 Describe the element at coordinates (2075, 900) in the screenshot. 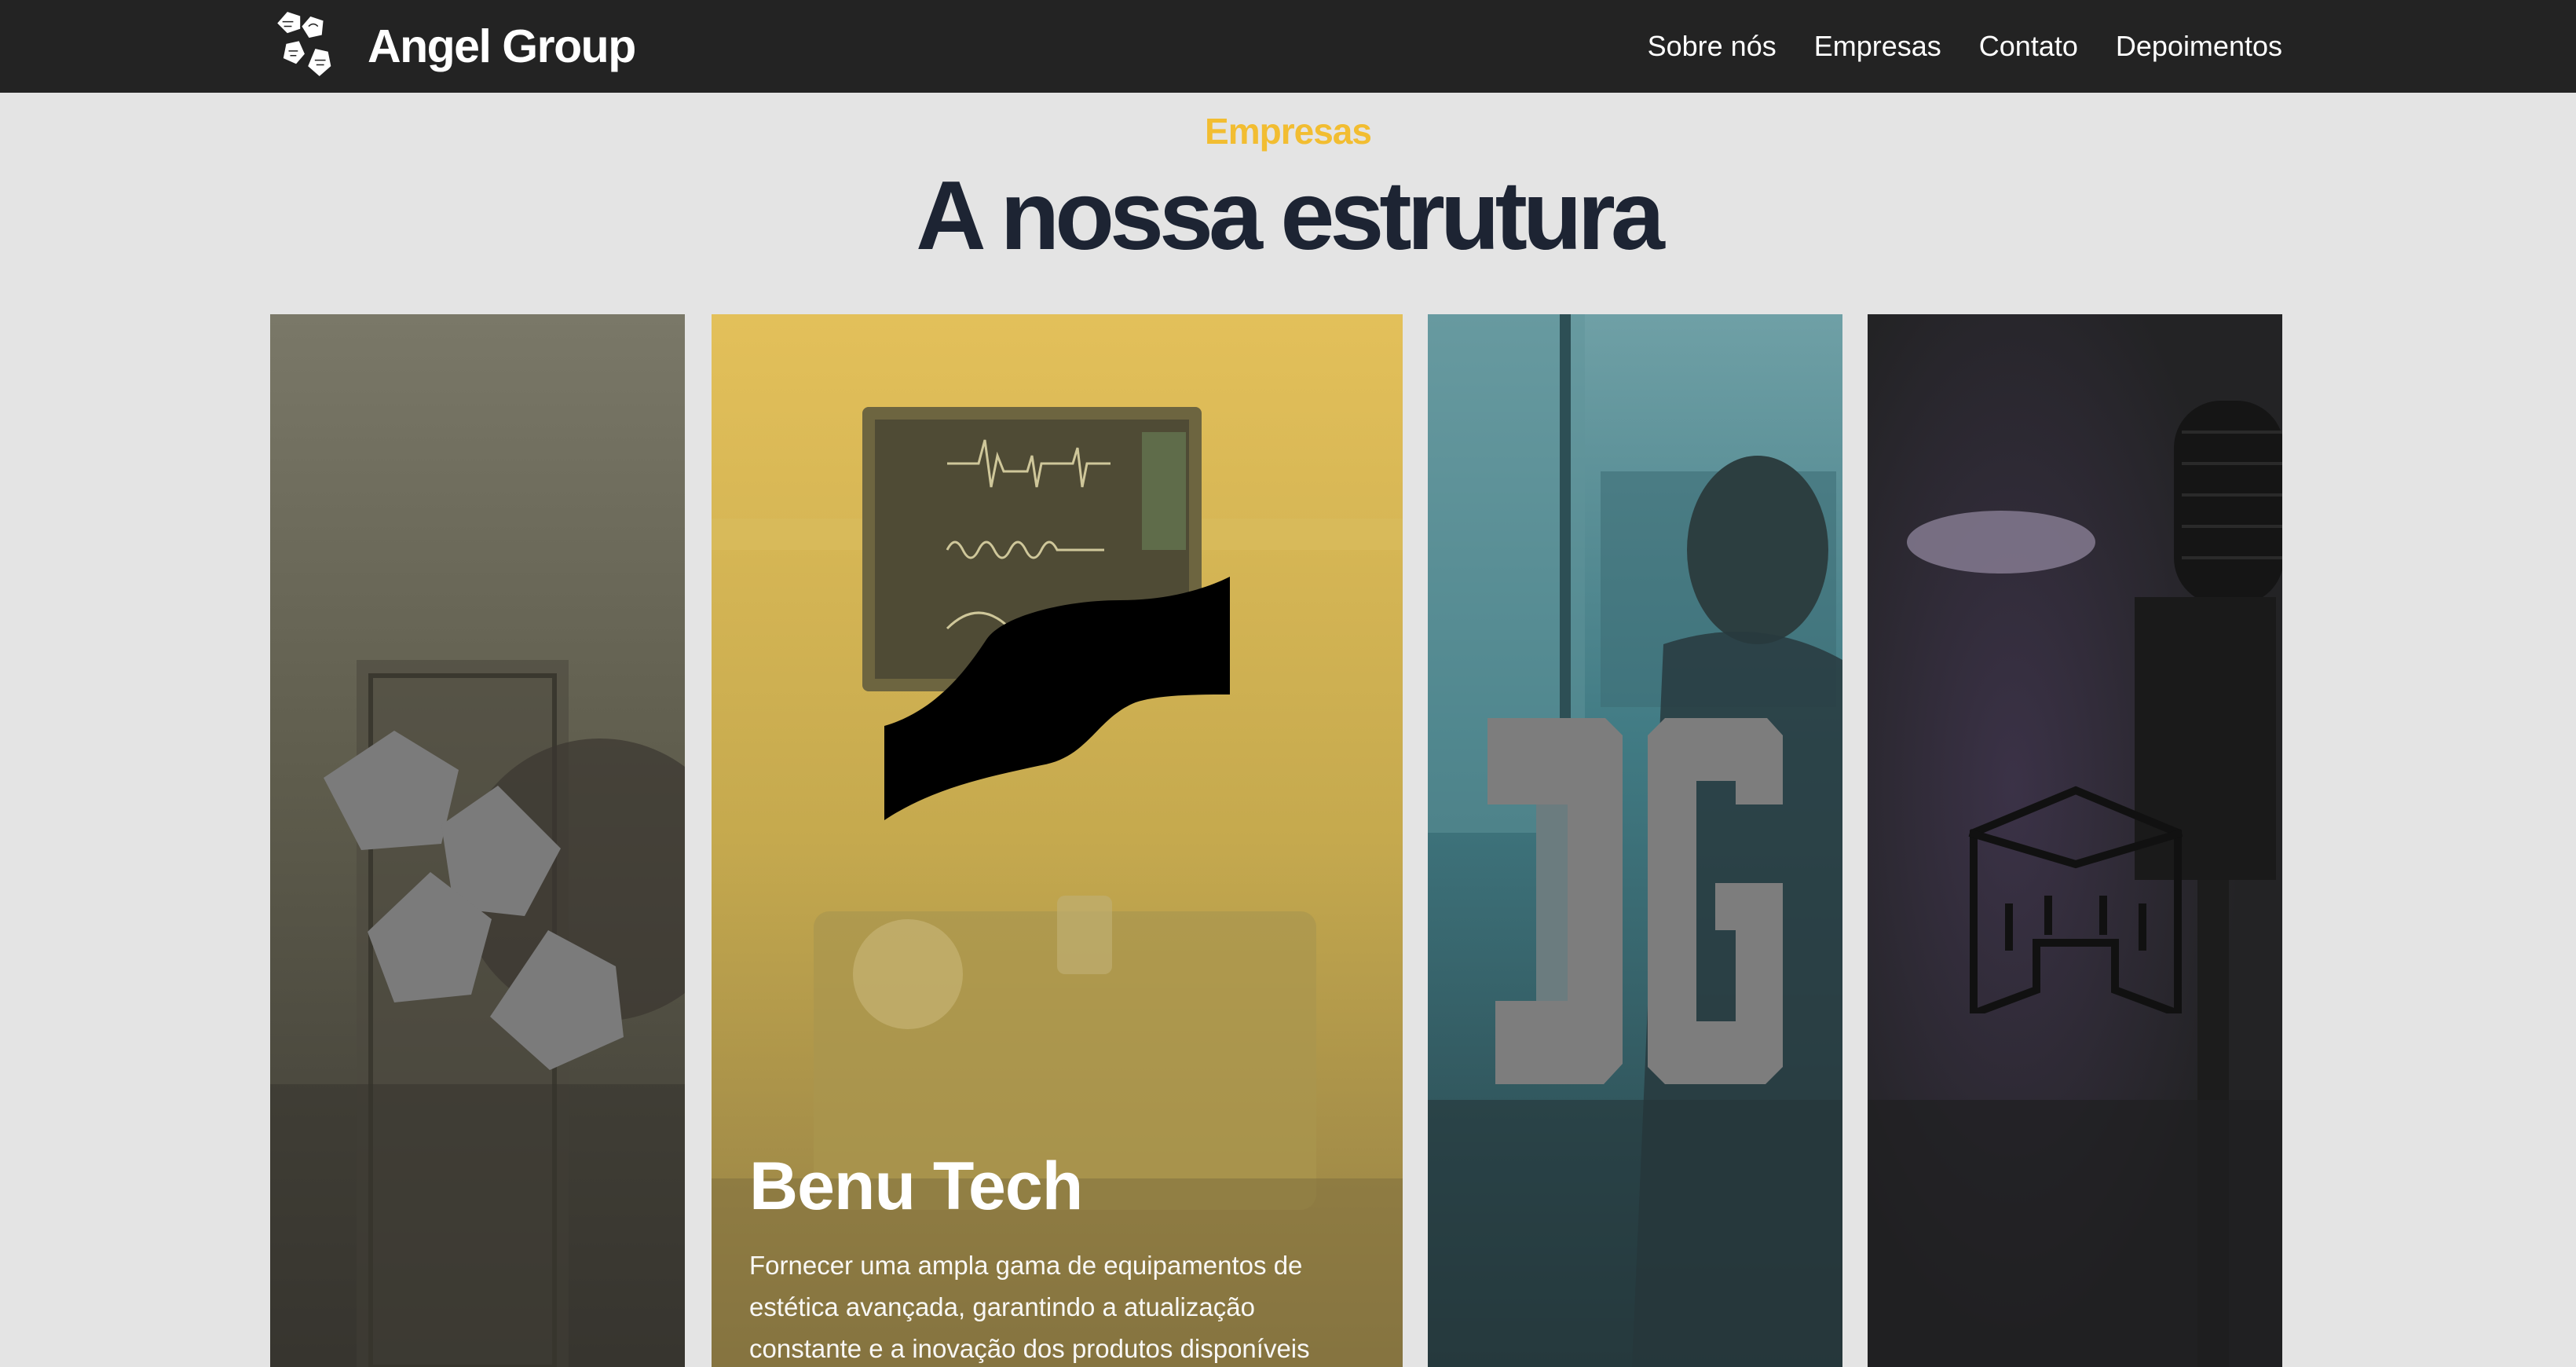

I see `castle-outline-icon` at that location.